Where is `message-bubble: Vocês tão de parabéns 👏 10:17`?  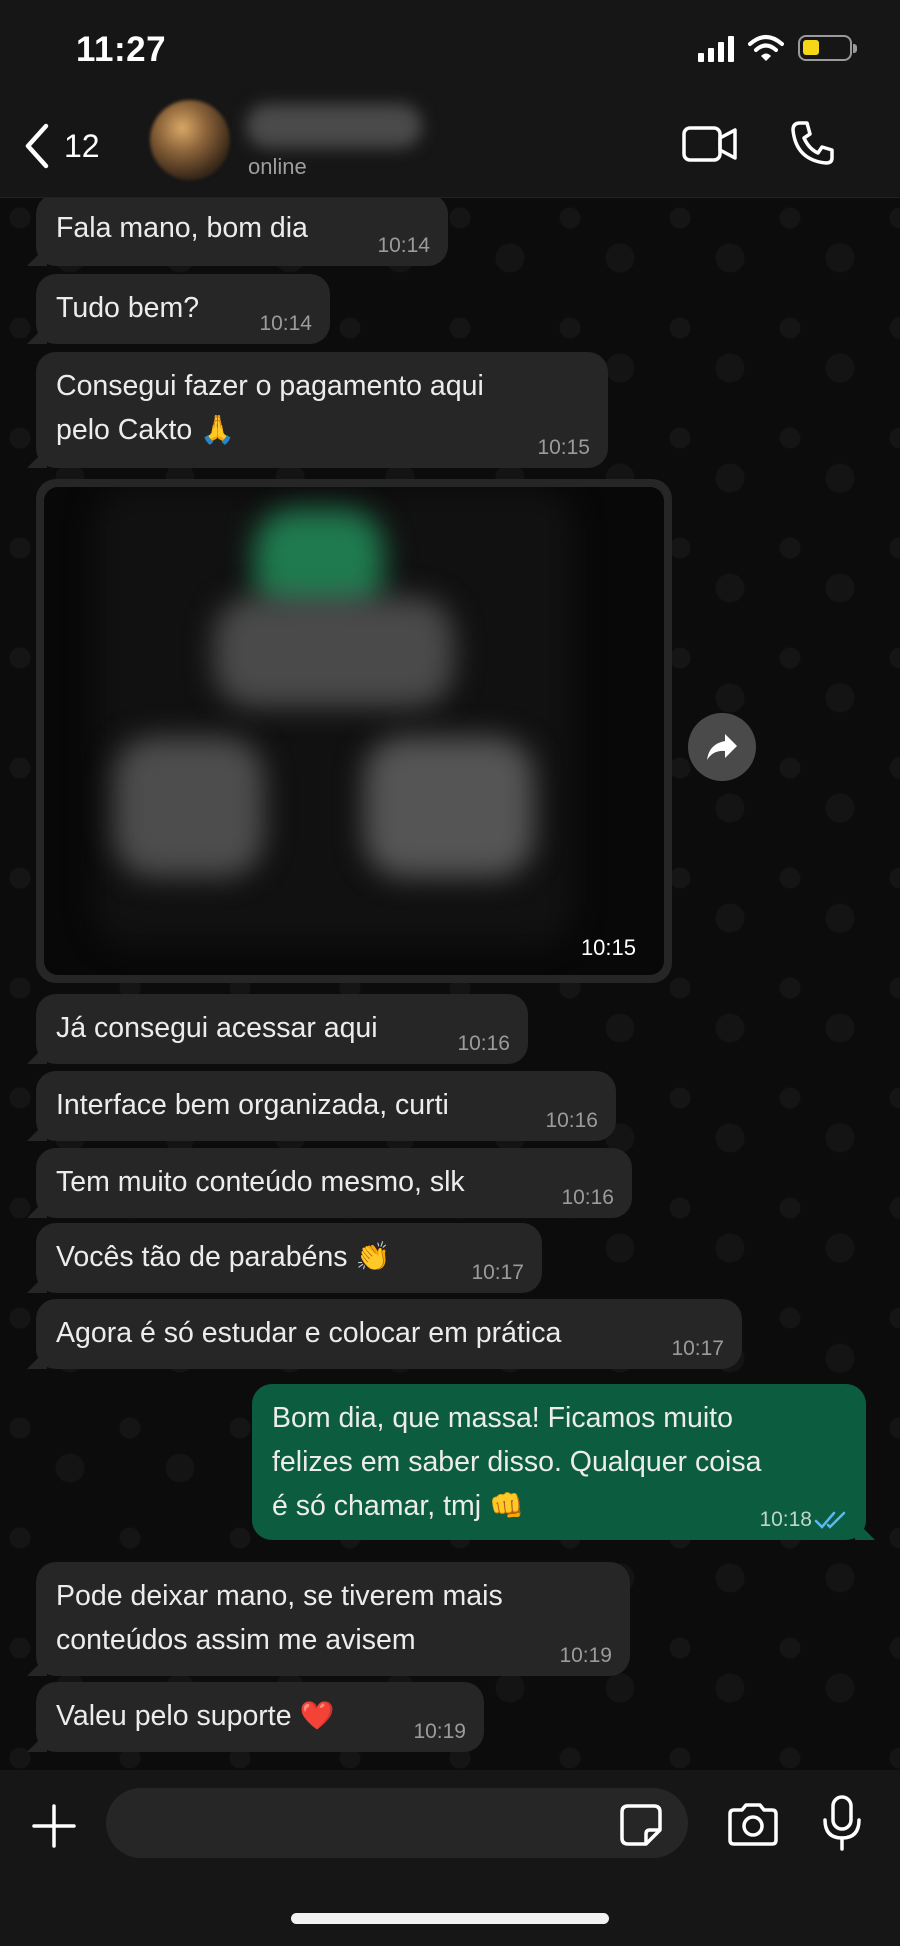 message-bubble: Vocês tão de parabéns 👏 10:17 is located at coordinates (289, 1258).